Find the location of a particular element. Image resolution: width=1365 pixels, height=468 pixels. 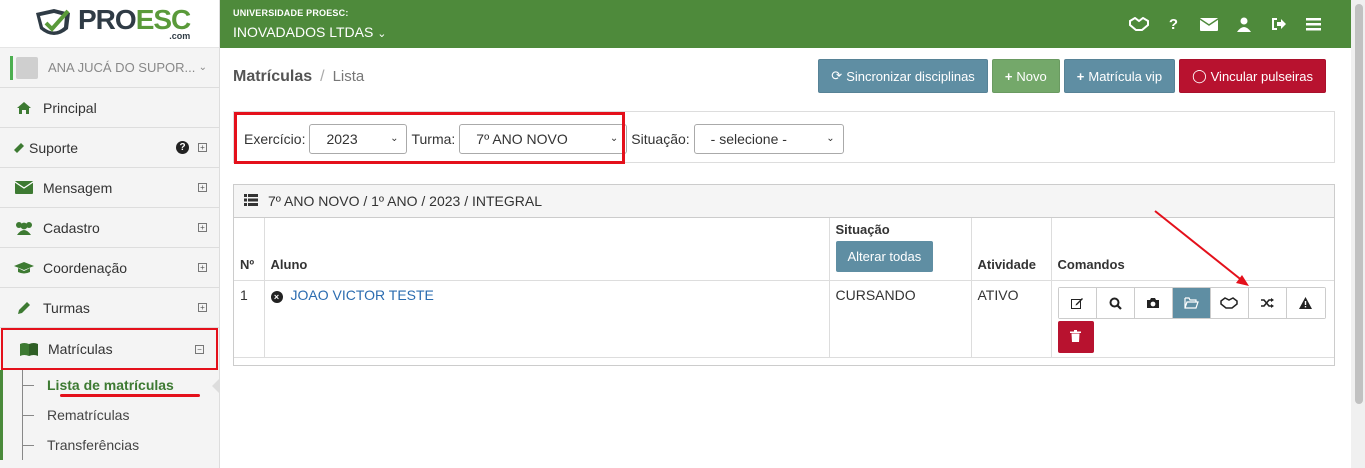

table-row: 1 × JOAO VICTOR TESTE CURSANDO ATIVO is located at coordinates (784, 319).